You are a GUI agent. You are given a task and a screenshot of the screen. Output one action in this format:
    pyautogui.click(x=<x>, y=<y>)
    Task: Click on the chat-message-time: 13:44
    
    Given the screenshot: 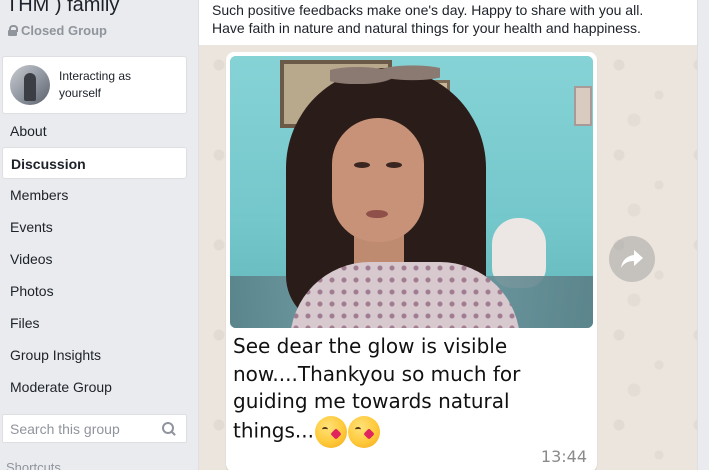 What is the action you would take?
    pyautogui.click(x=563, y=456)
    